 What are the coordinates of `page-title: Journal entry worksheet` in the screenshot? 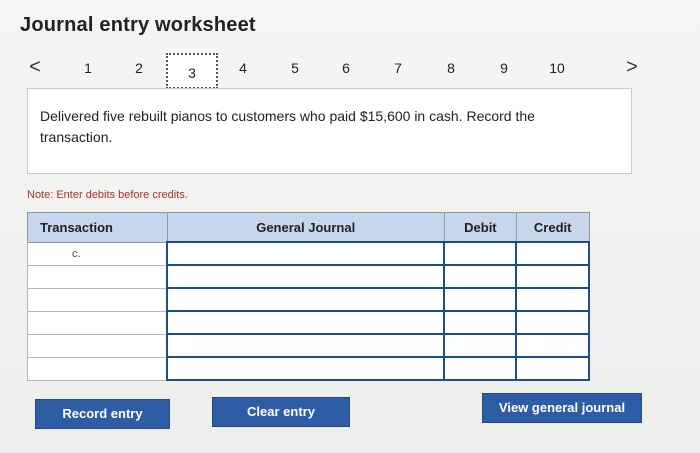 It's located at (138, 25).